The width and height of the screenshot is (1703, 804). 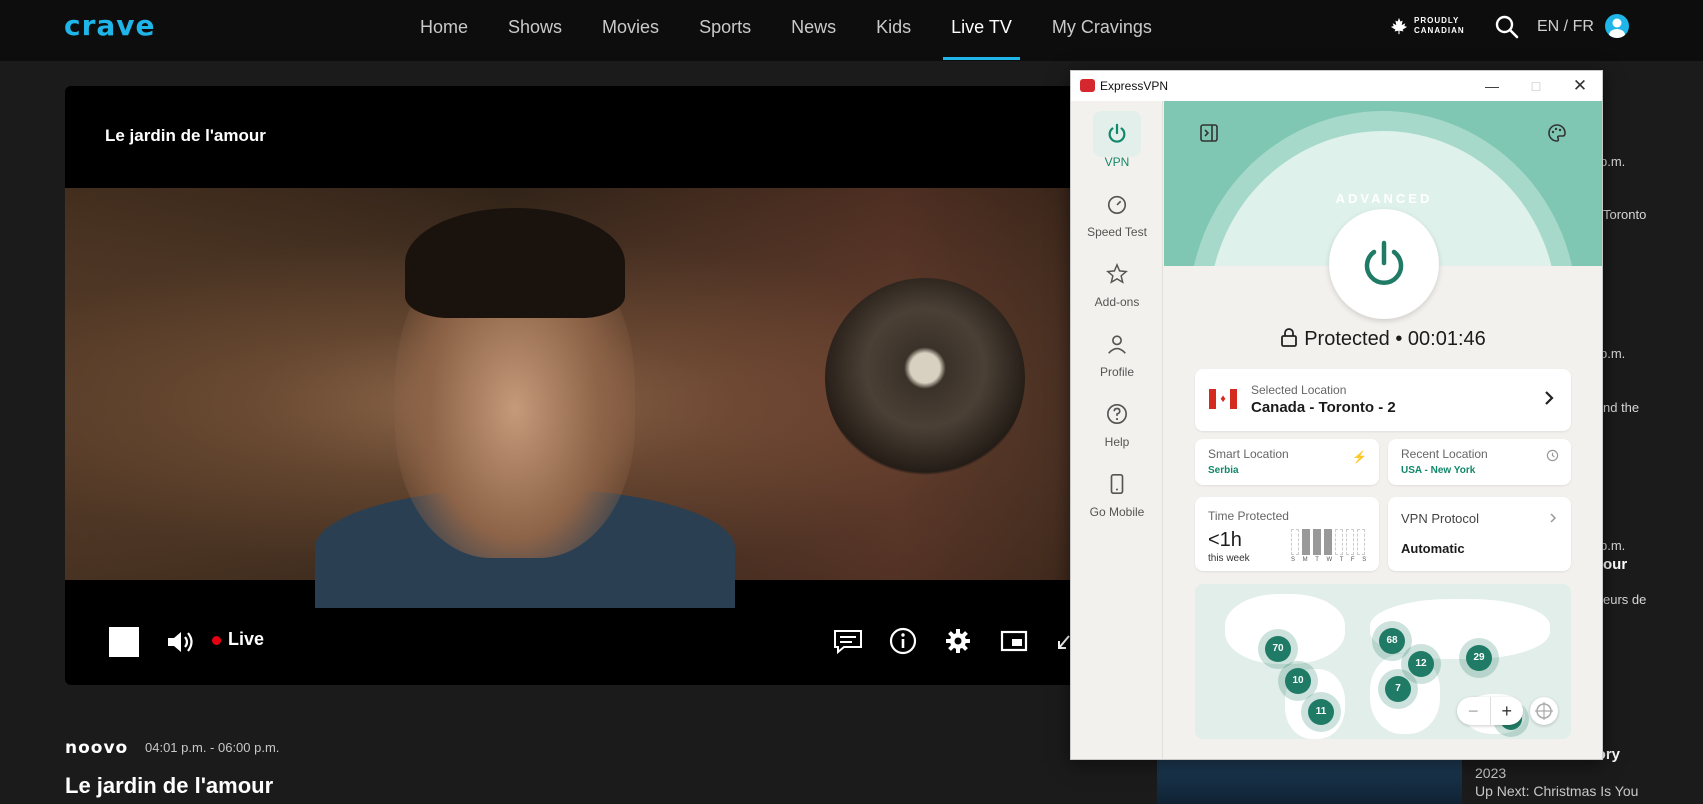 I want to click on nav-shows: Shows, so click(x=535, y=30).